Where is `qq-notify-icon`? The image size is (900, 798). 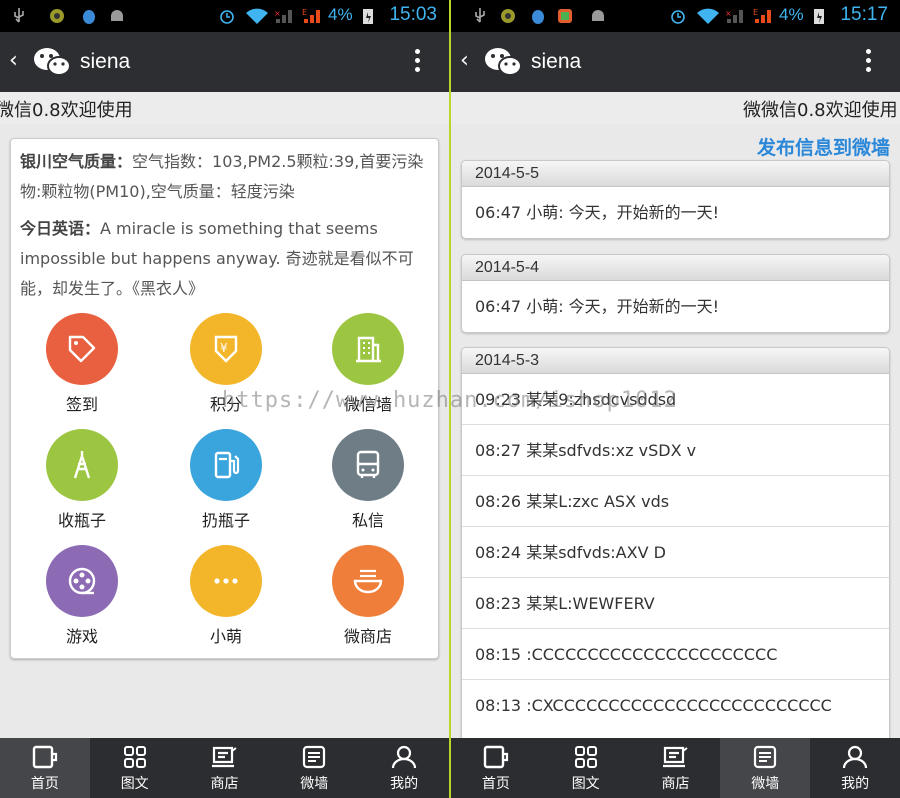 qq-notify-icon is located at coordinates (89, 17).